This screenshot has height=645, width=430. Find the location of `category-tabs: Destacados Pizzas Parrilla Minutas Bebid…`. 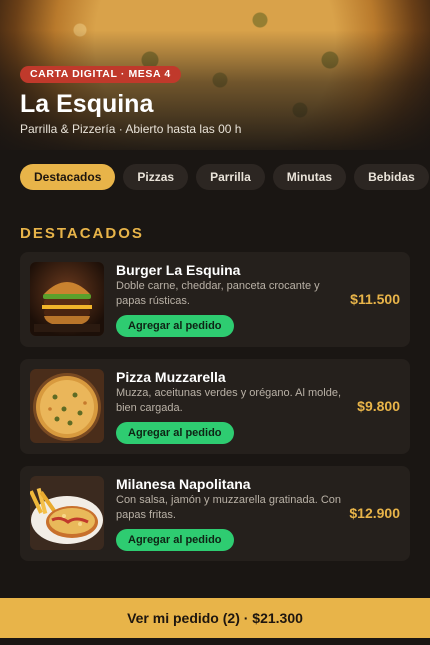

category-tabs: Destacados Pizzas Parrilla Minutas Bebid… is located at coordinates (224, 177).